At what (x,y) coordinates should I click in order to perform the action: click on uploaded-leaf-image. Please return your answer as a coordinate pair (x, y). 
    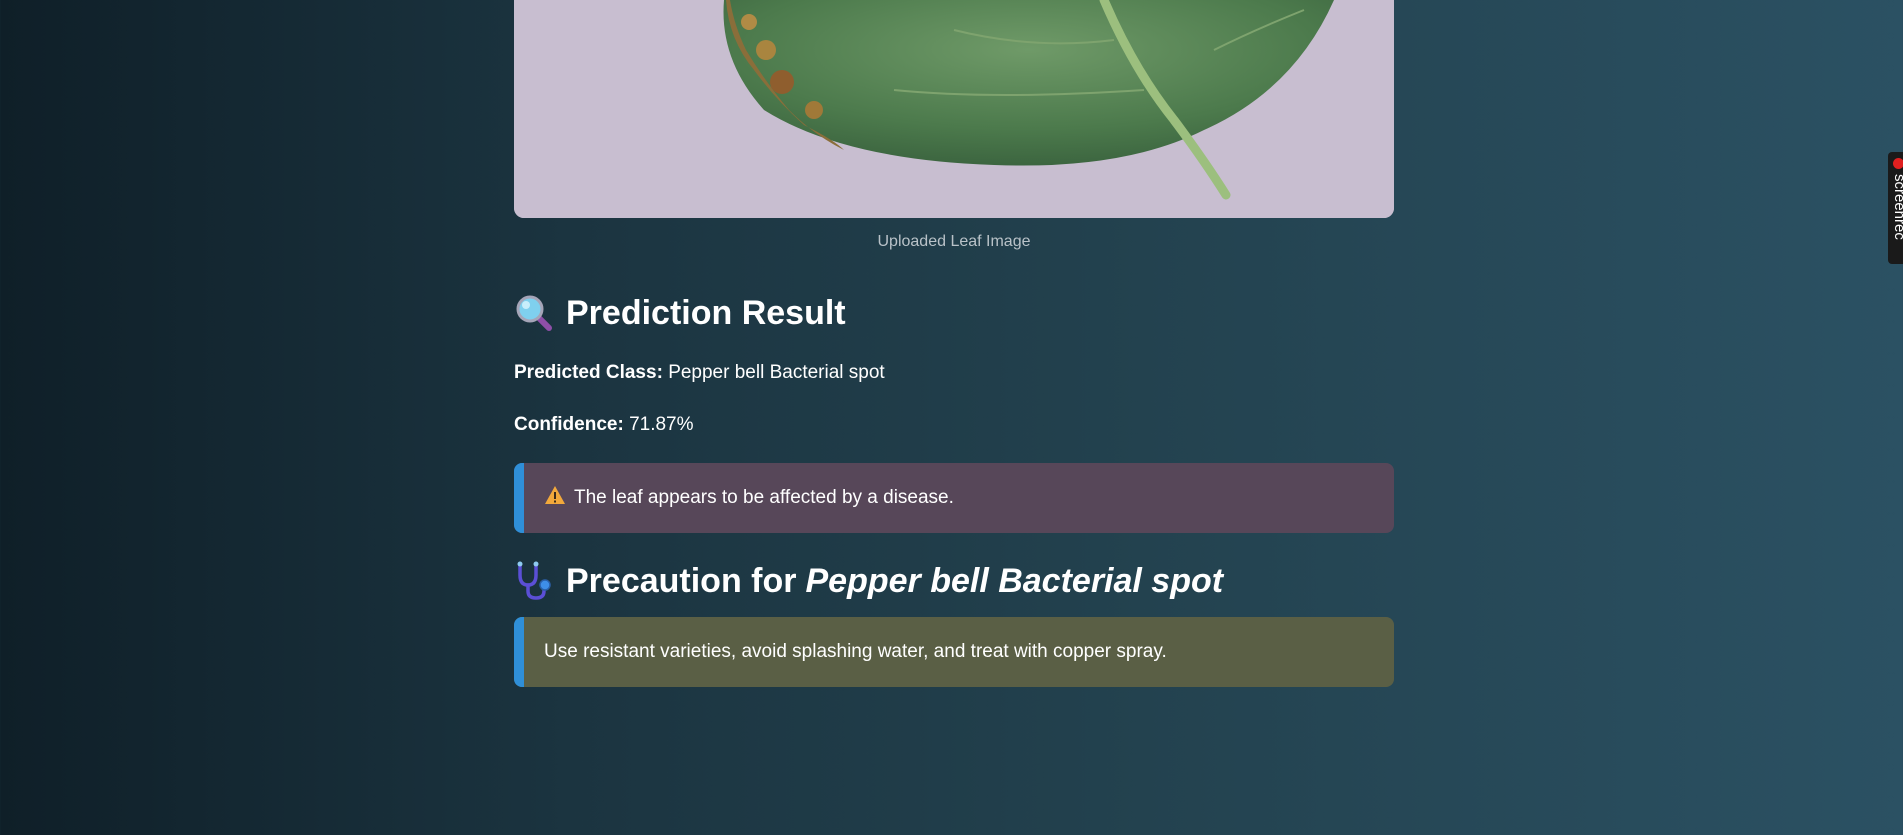
    Looking at the image, I should click on (954, 109).